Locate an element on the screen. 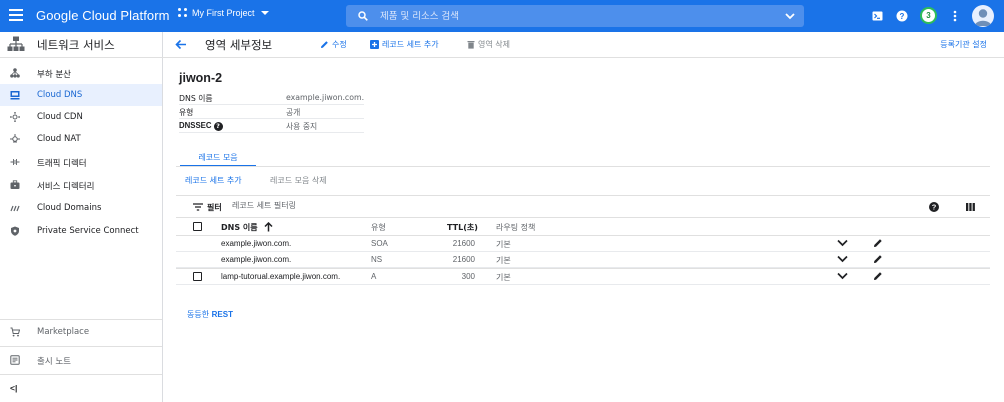 The width and height of the screenshot is (1004, 402). add-box-icon is located at coordinates (374, 44).